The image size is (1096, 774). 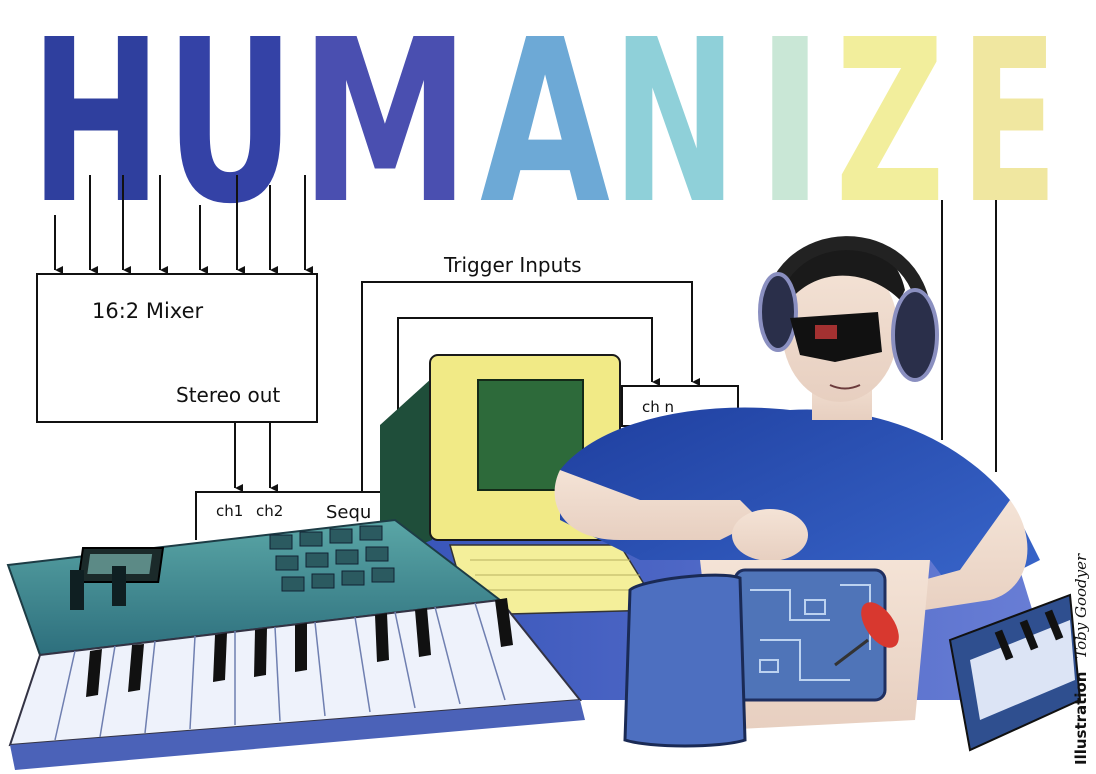 What do you see at coordinates (658, 407) in the screenshot?
I see `ch-n-label: ch n` at bounding box center [658, 407].